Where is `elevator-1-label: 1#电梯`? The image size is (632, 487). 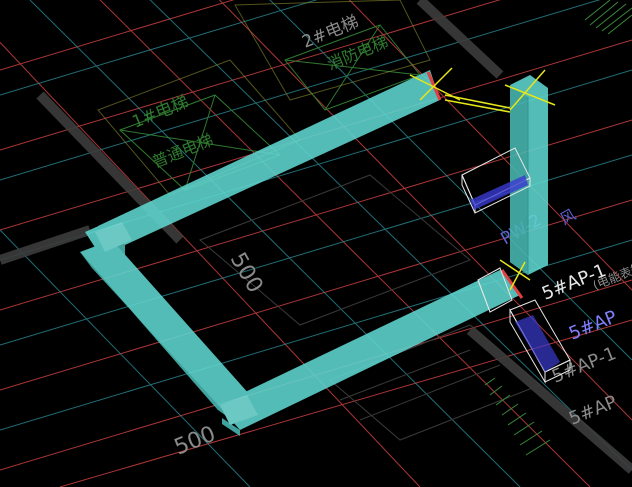 elevator-1-label: 1#电梯 is located at coordinates (160, 112).